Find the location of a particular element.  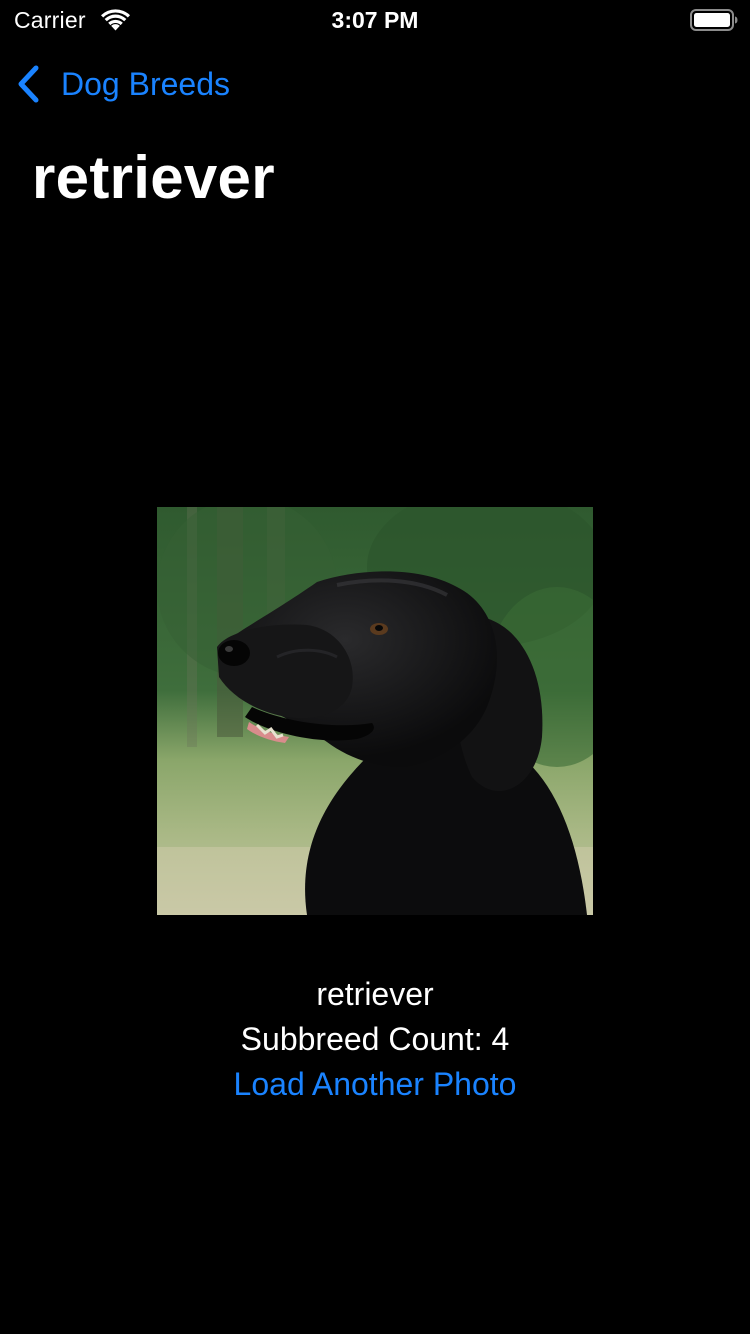

subbreed-count-label: Subbreed Count: 4 is located at coordinates (375, 1039).